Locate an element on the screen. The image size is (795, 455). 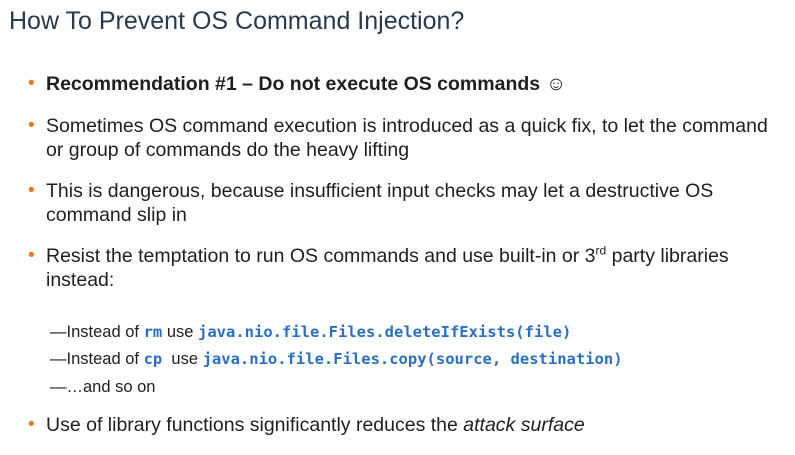
command-rm: rm is located at coordinates (153, 332).